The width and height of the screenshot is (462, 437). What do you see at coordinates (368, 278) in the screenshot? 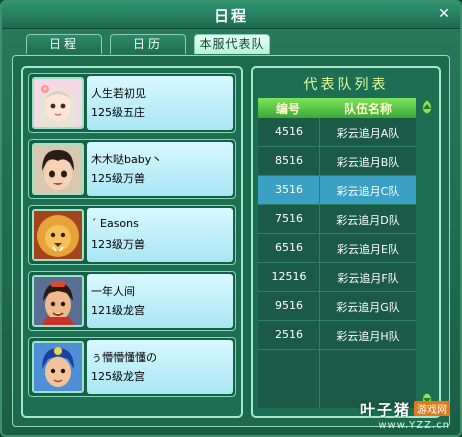
I see `team-name: 彩云追月F队` at bounding box center [368, 278].